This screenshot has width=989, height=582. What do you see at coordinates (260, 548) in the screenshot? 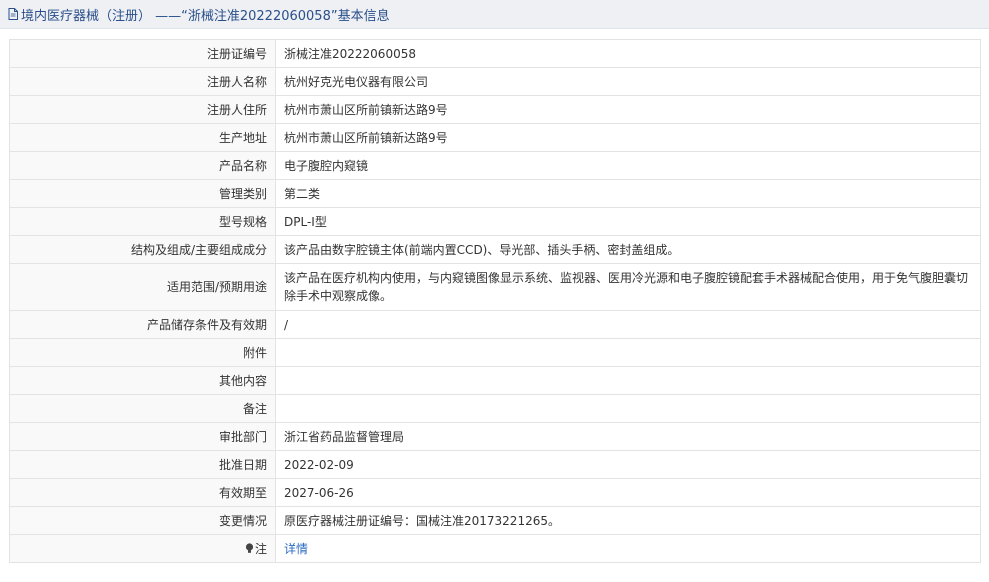
I see `note-label: 注` at bounding box center [260, 548].